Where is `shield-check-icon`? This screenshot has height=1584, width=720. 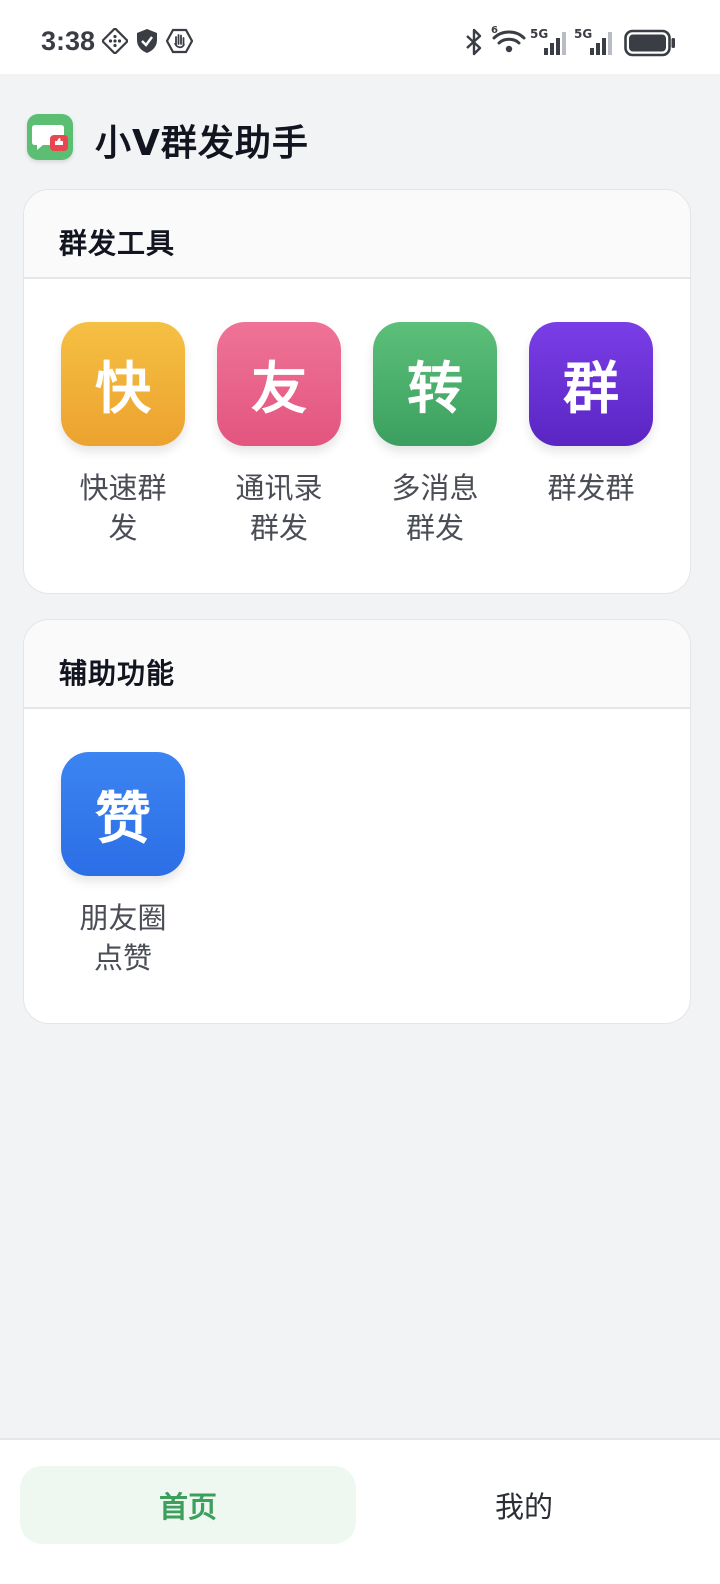
shield-check-icon is located at coordinates (147, 41).